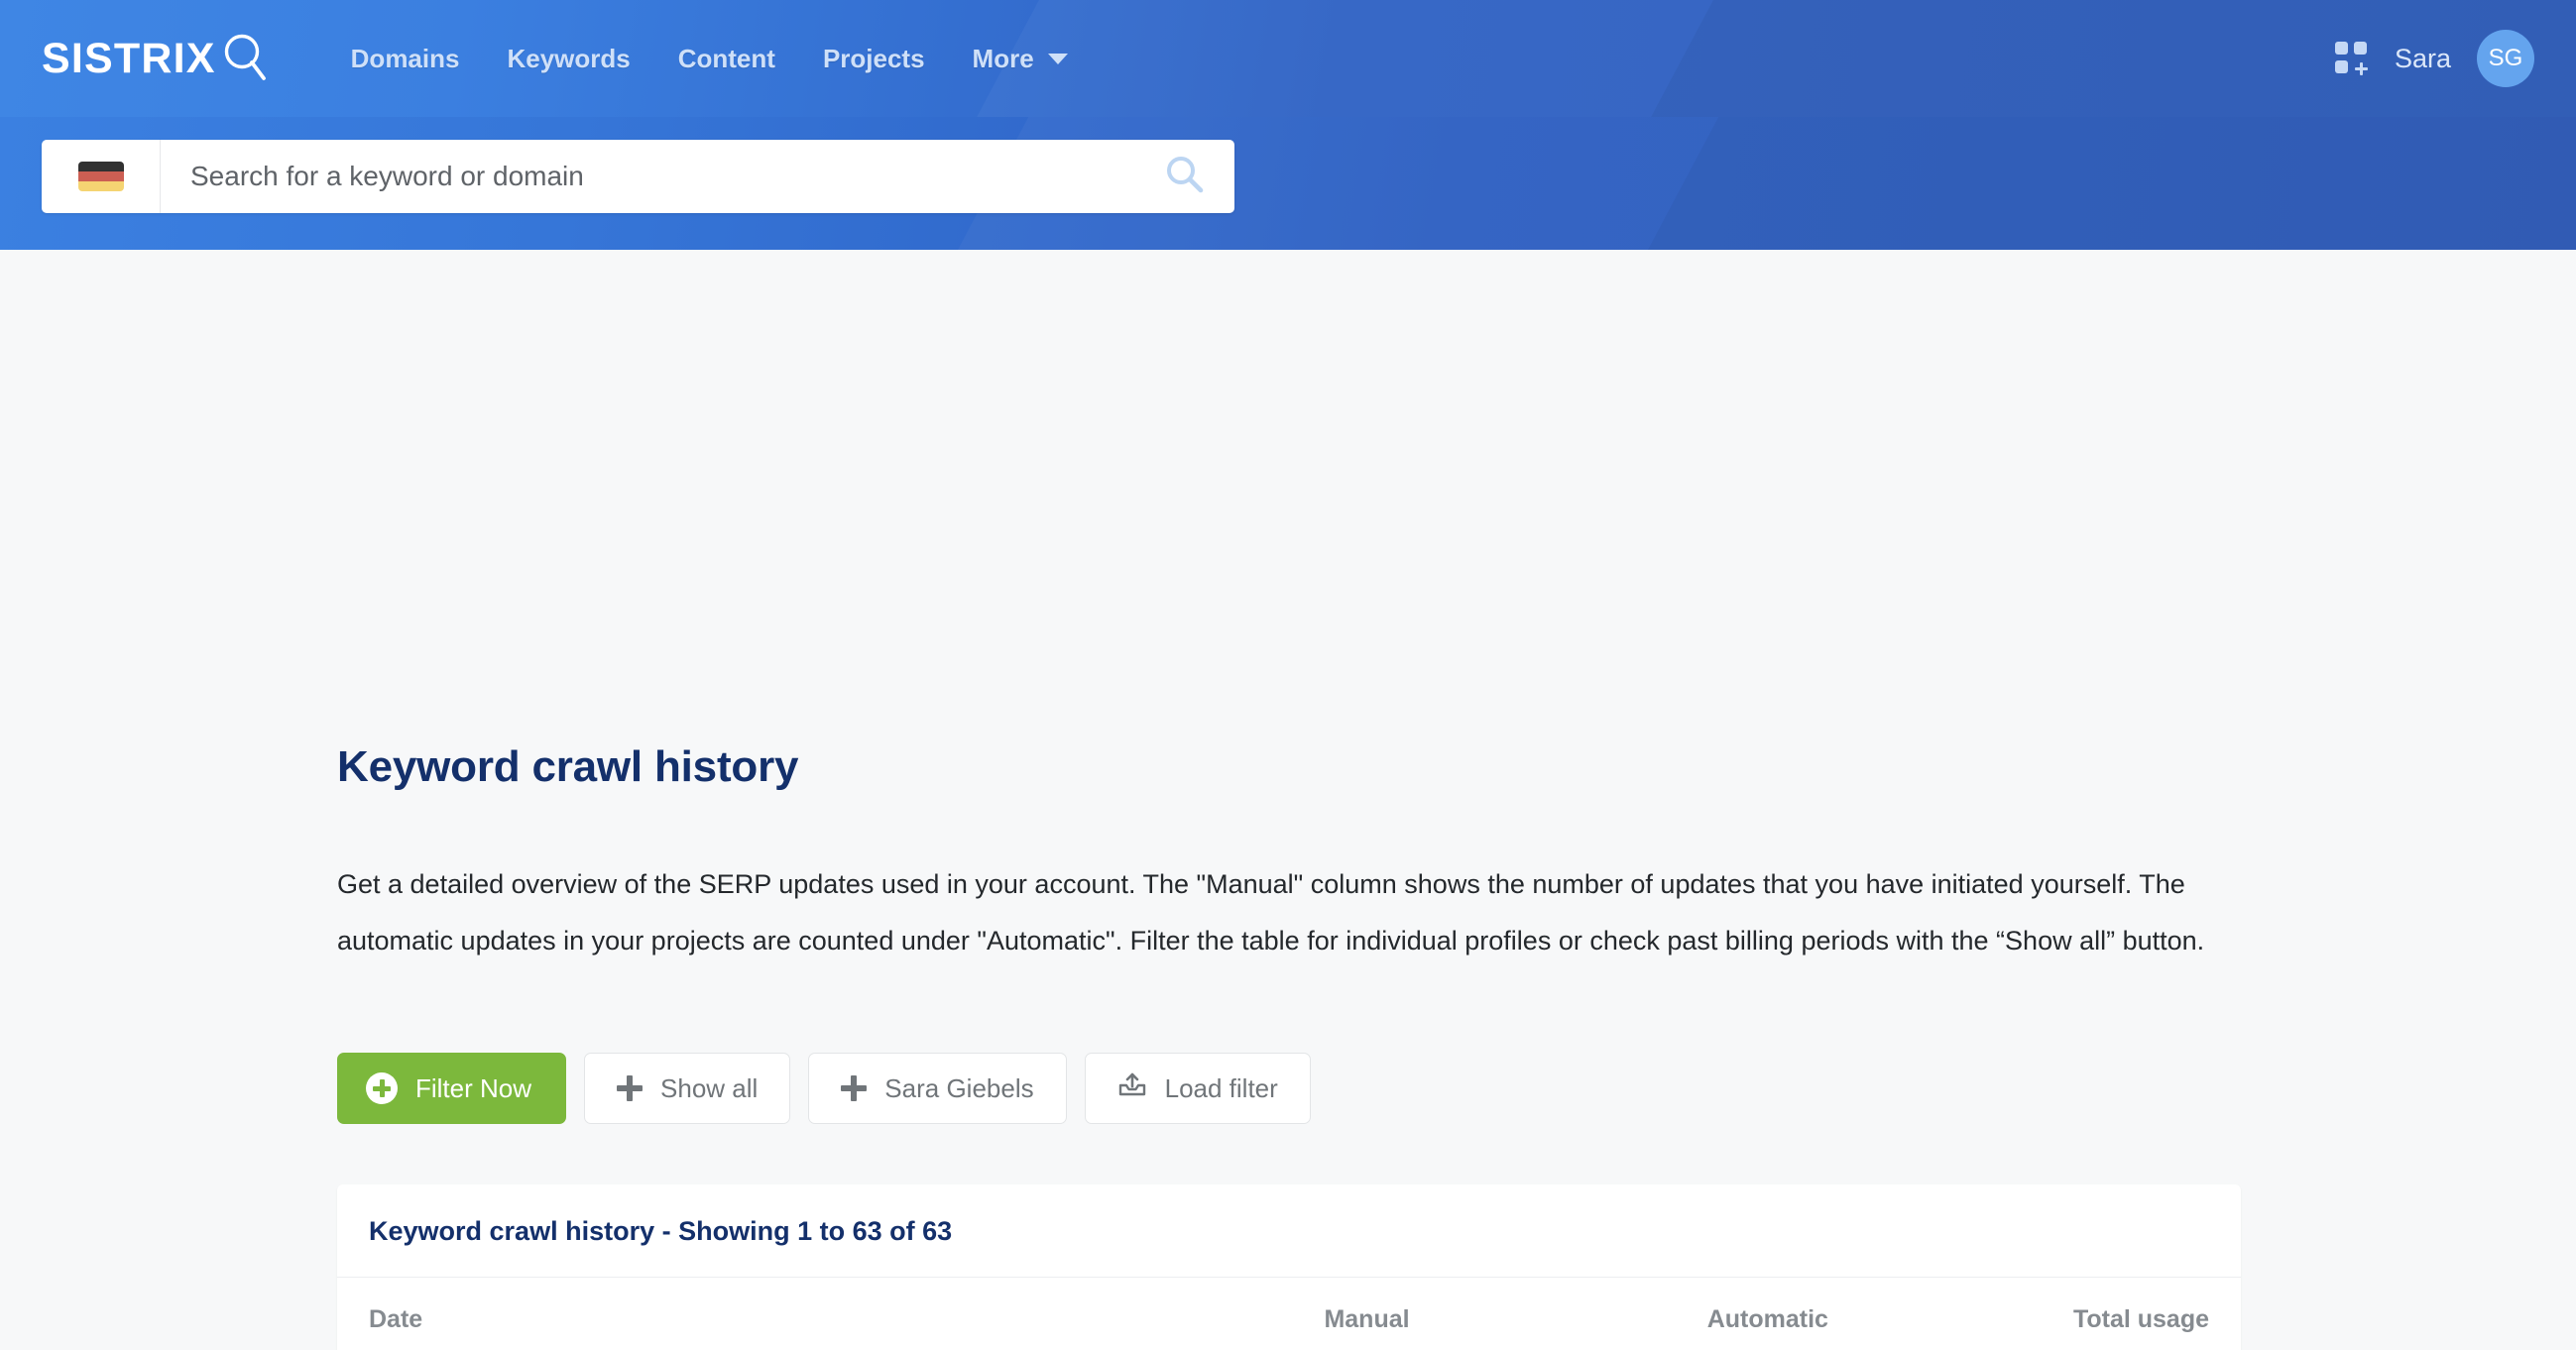 Image resolution: width=2576 pixels, height=1350 pixels. What do you see at coordinates (129, 58) in the screenshot?
I see `logo-wordmark: SISTRIX` at bounding box center [129, 58].